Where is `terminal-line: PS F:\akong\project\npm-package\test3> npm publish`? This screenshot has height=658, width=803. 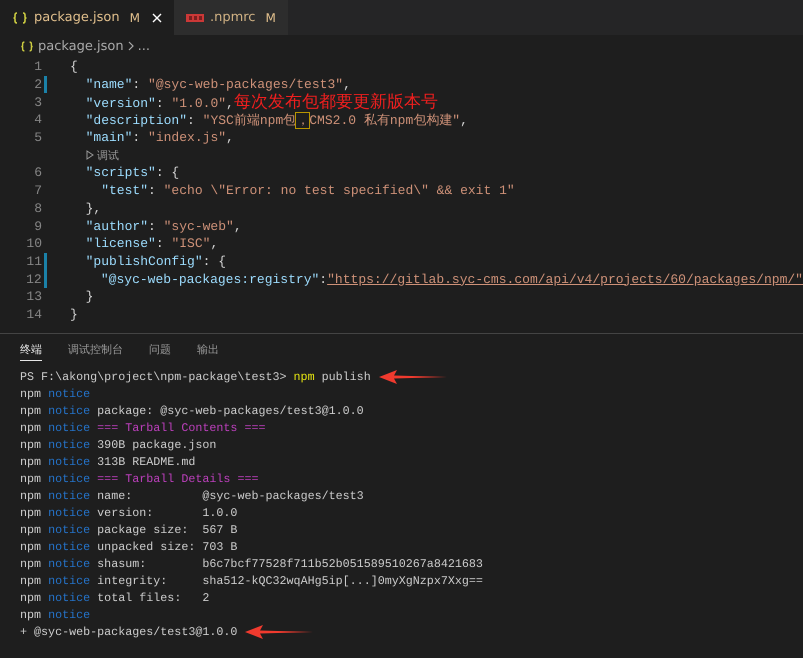 terminal-line: PS F:\akong\project\npm-package\test3> npm publish is located at coordinates (195, 377).